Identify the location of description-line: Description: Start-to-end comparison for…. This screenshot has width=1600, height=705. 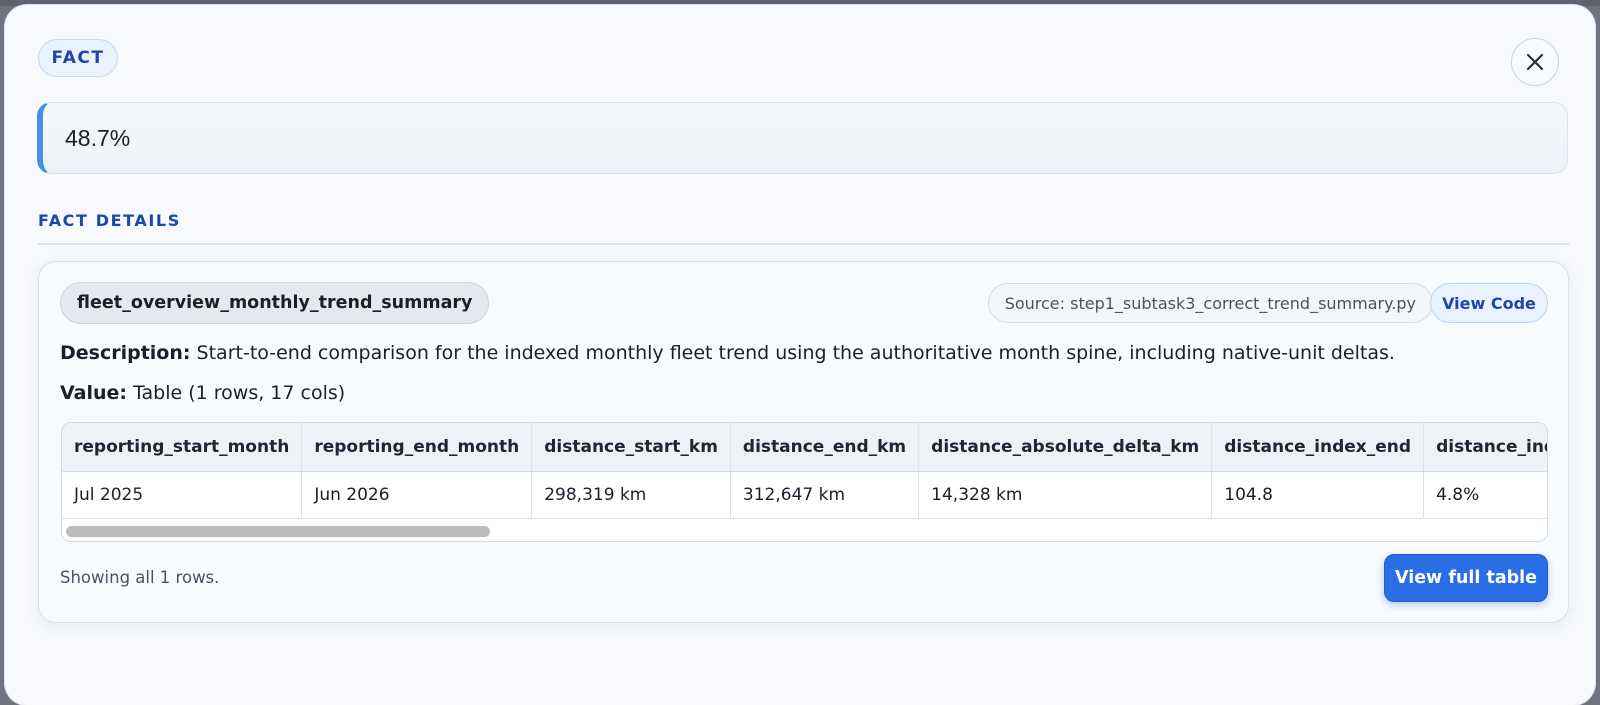
(727, 353).